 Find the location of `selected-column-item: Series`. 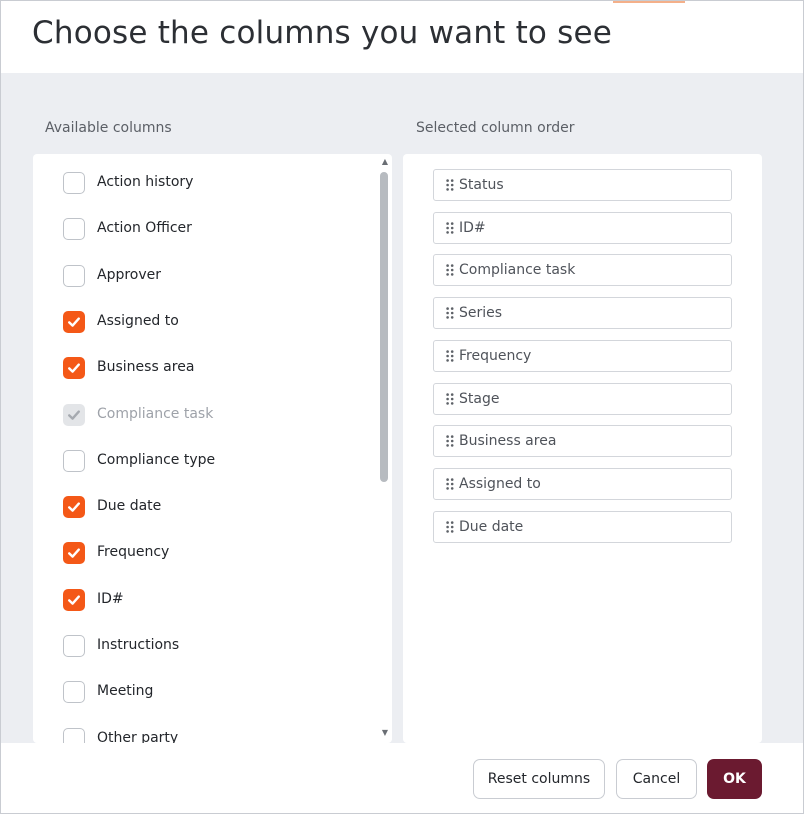

selected-column-item: Series is located at coordinates (582, 313).